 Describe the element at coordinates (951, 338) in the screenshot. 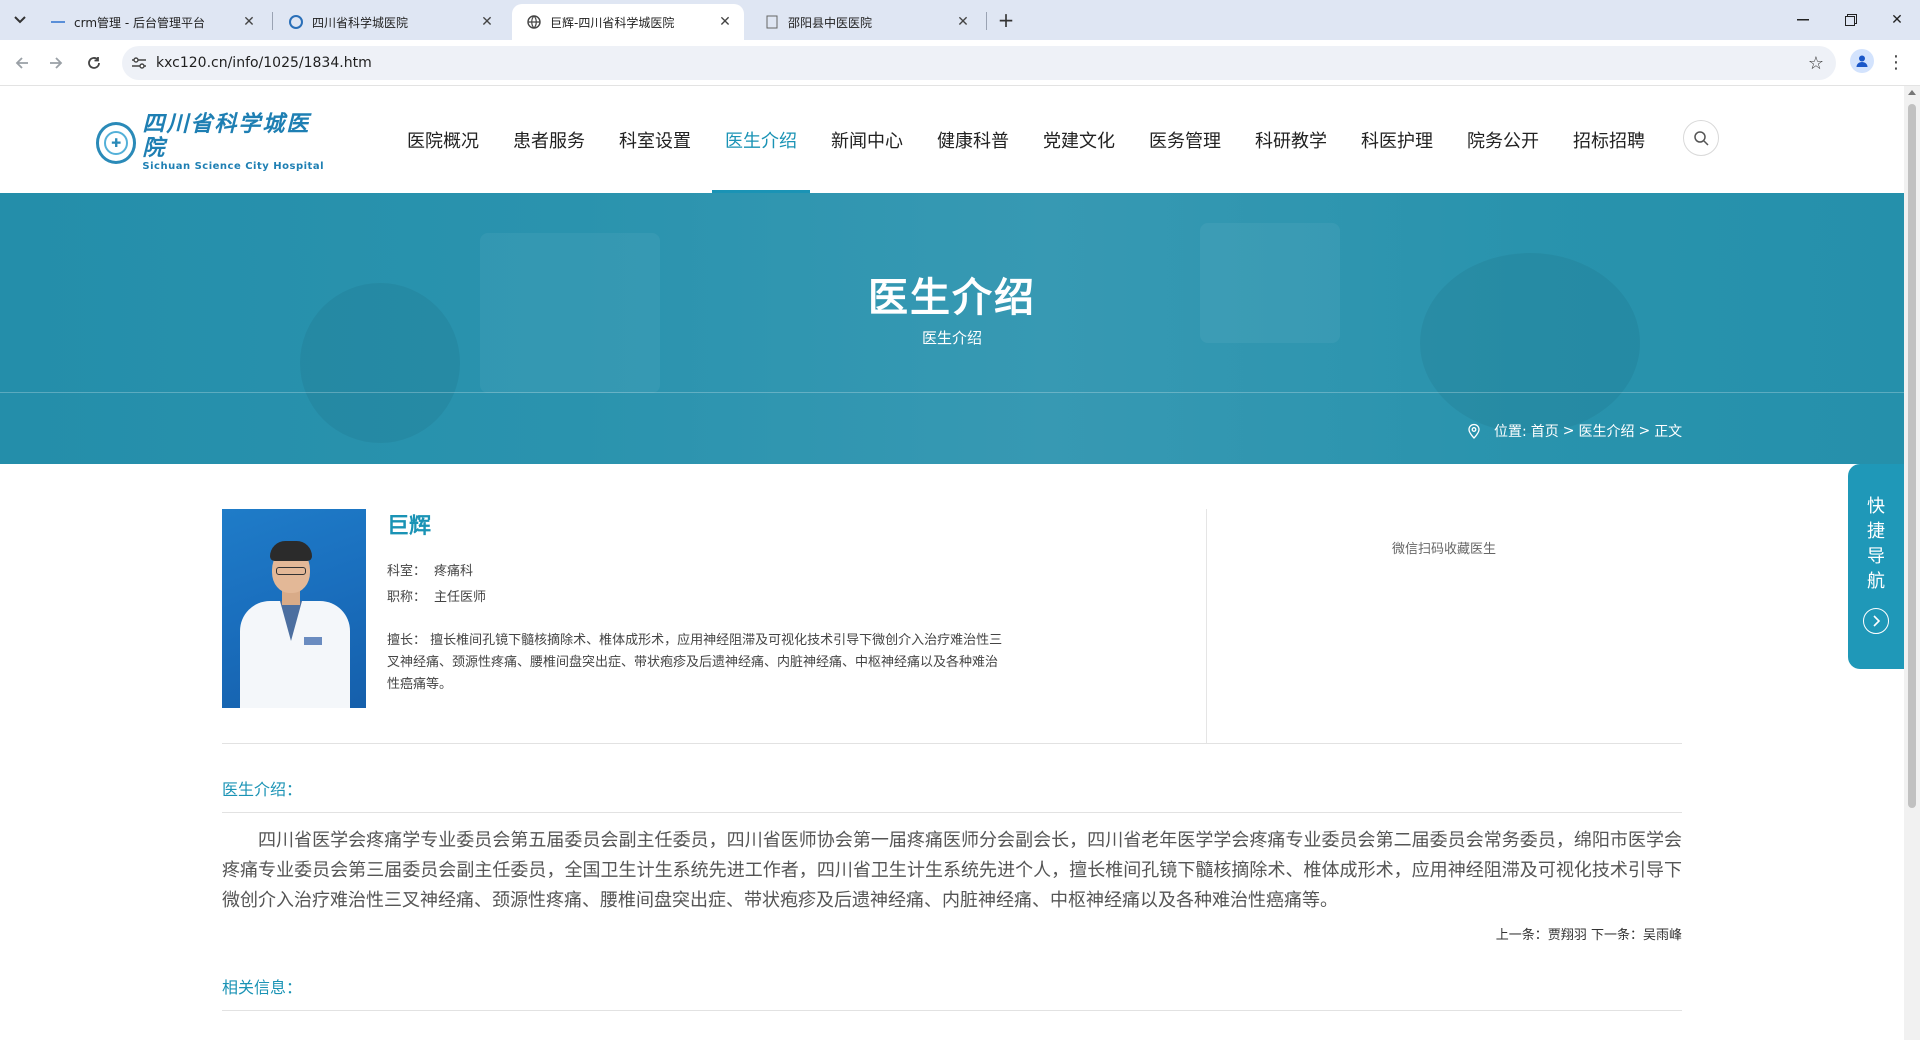

I see `banner-subtitle: 医生介绍` at that location.